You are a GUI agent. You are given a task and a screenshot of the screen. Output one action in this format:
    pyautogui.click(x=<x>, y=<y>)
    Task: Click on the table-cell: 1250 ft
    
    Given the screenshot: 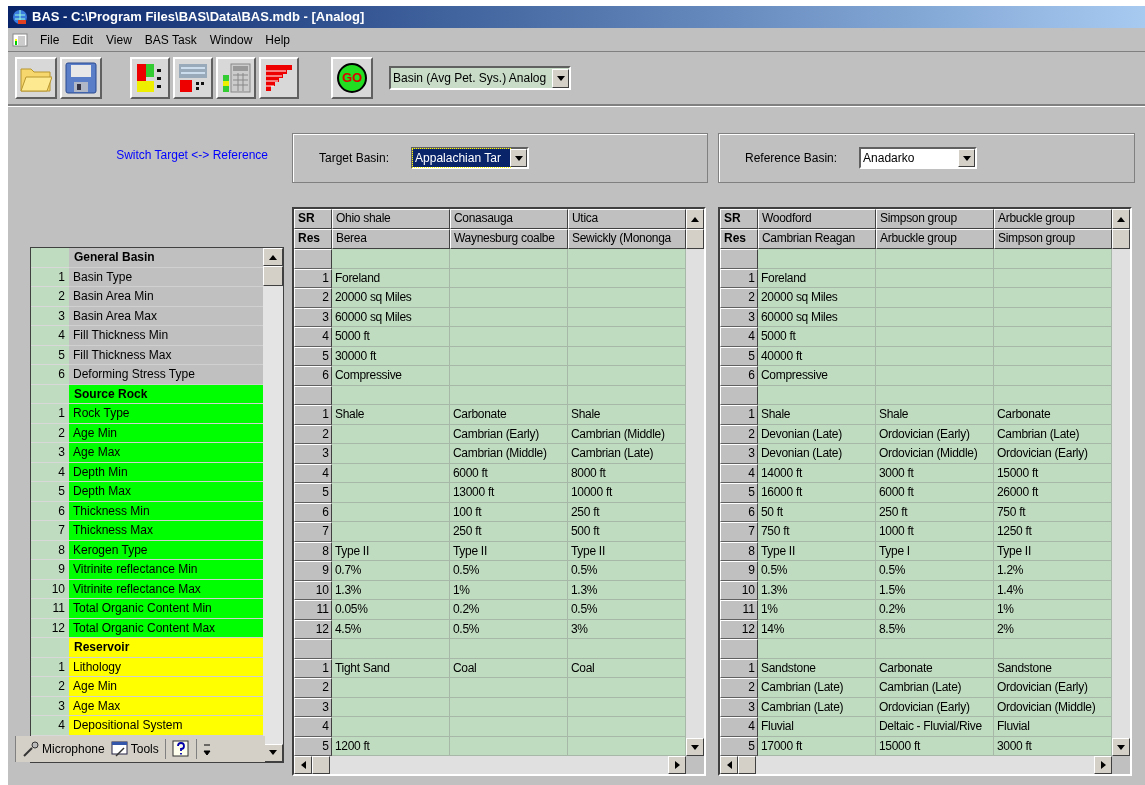 What is the action you would take?
    pyautogui.click(x=1053, y=532)
    